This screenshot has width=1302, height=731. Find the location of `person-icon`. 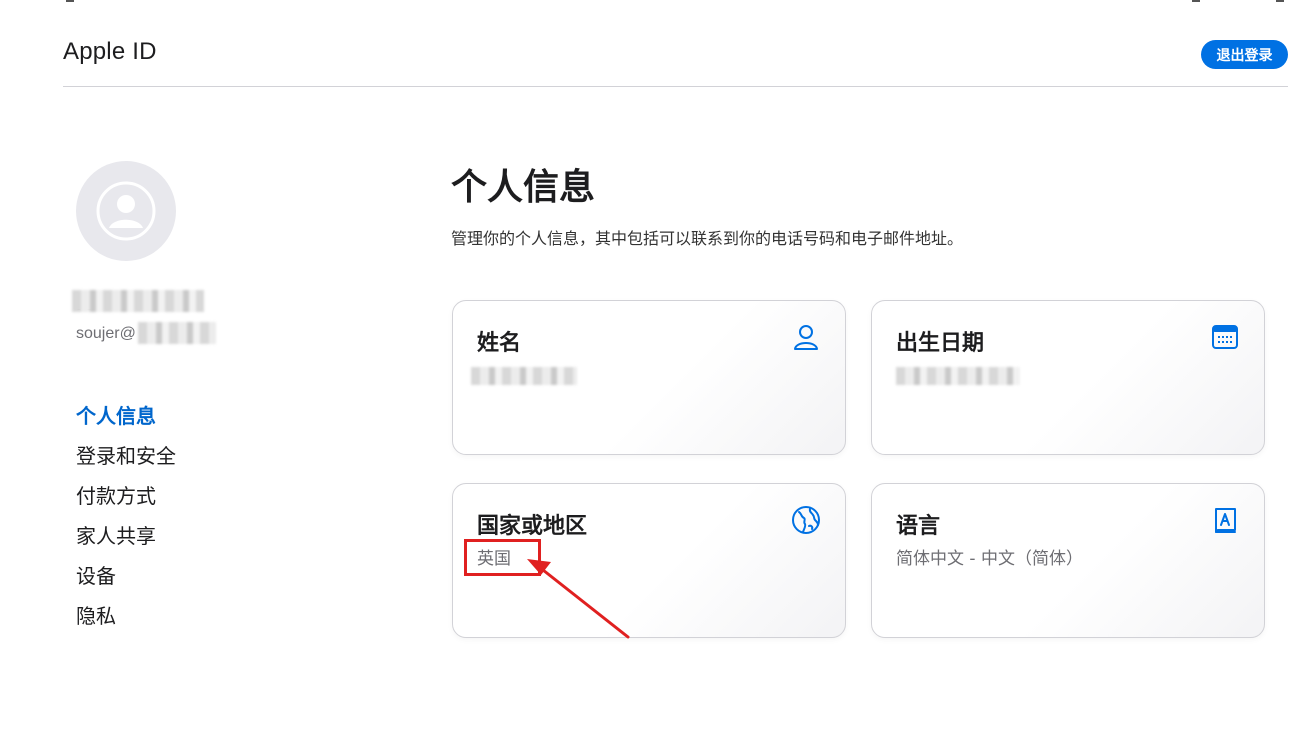

person-icon is located at coordinates (806, 337).